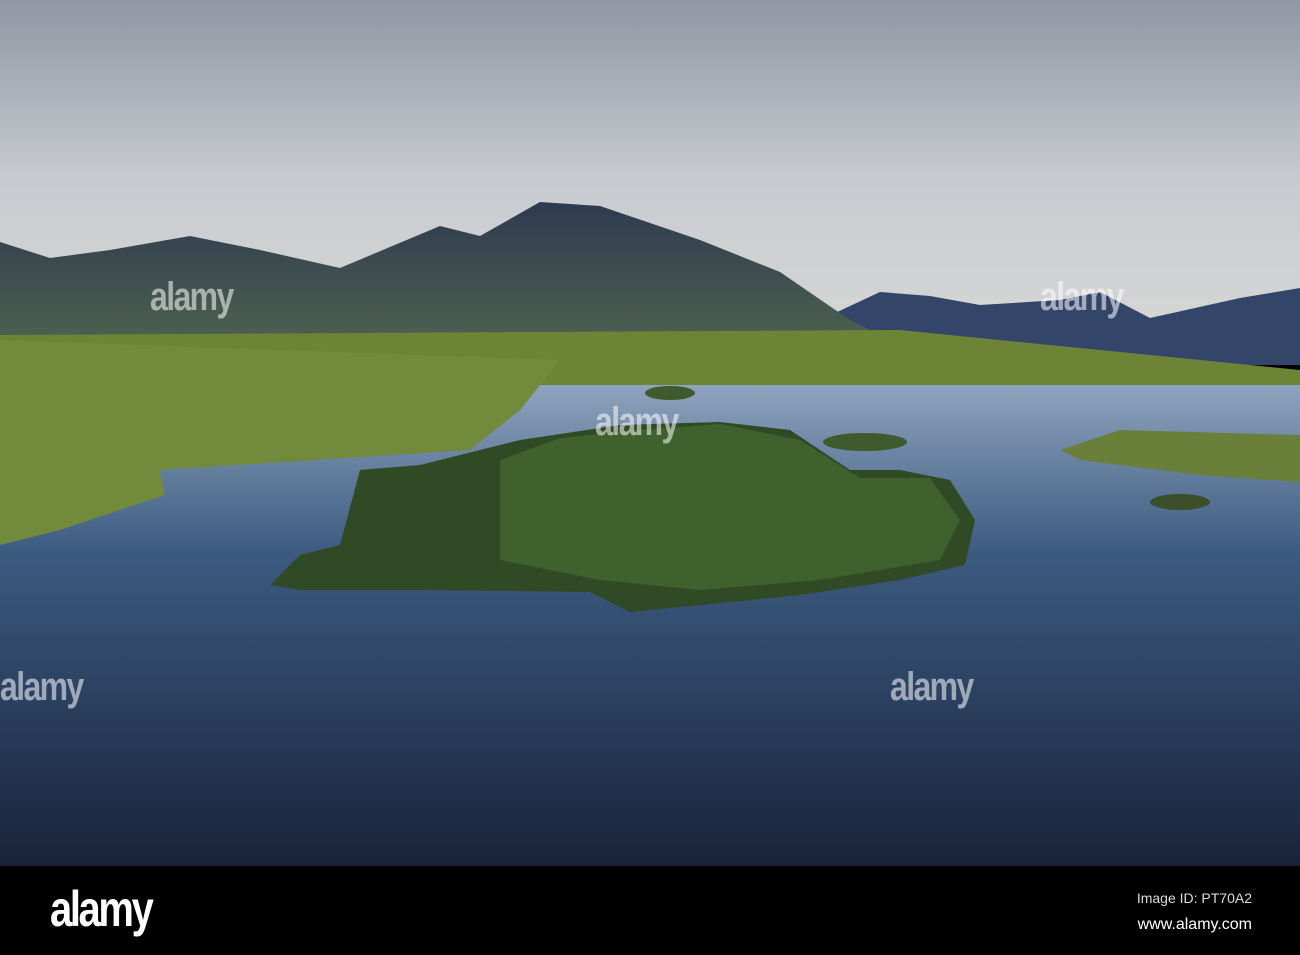 This screenshot has width=1300, height=955. What do you see at coordinates (1194, 898) in the screenshot?
I see `image-id: Image ID: PT70A2` at bounding box center [1194, 898].